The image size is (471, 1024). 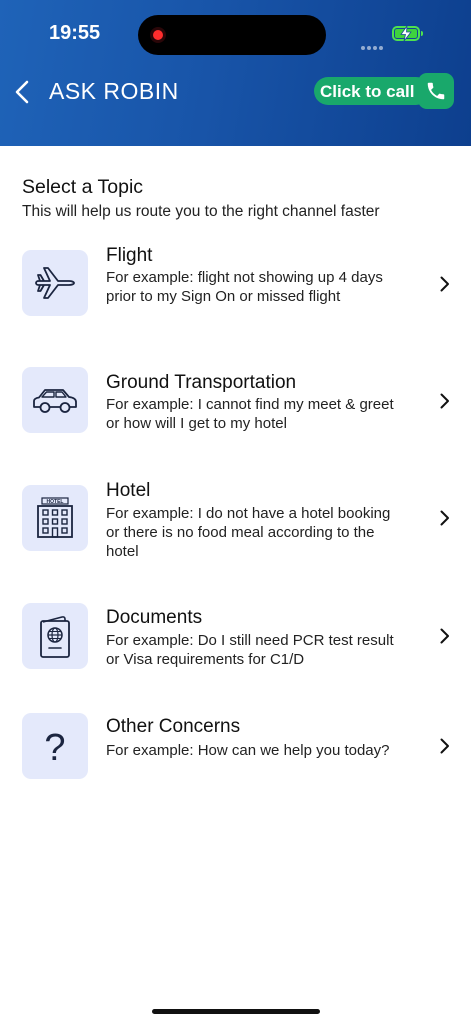 I want to click on status-time: 19:55, so click(x=75, y=33).